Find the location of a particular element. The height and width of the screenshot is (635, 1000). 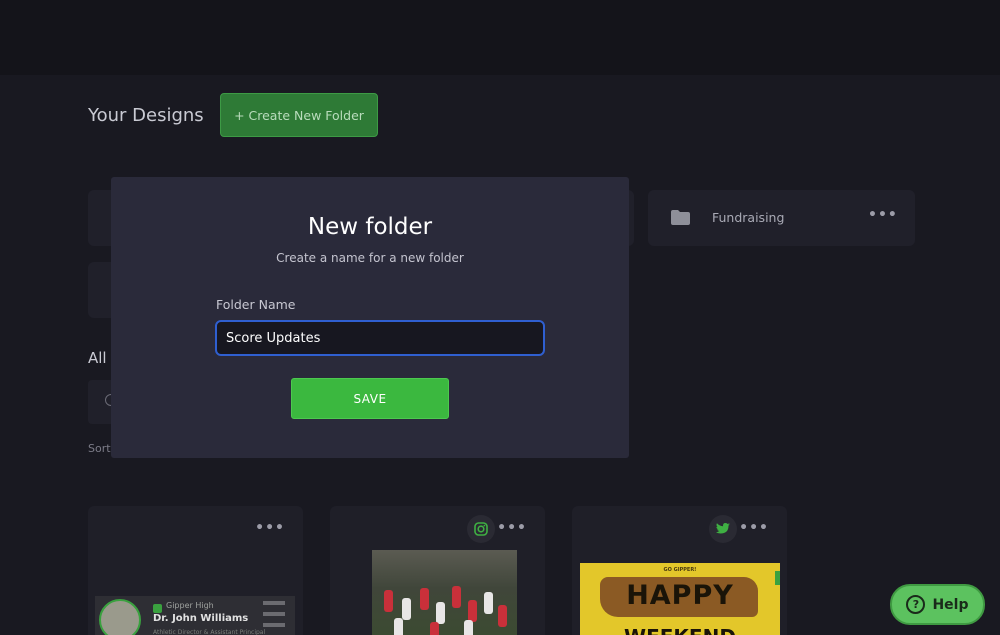

help-button: ? Help is located at coordinates (937, 604).